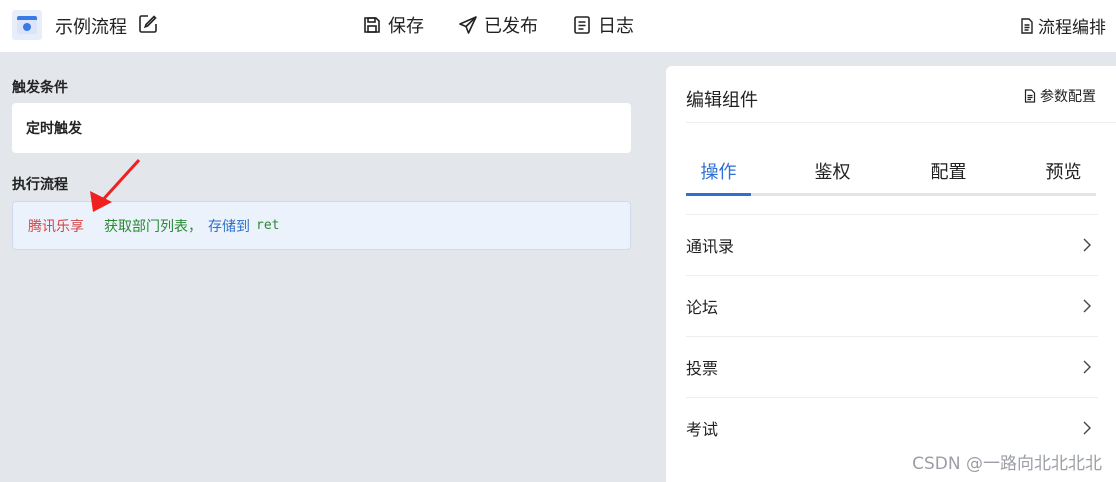 This screenshot has height=482, width=1116. Describe the element at coordinates (718, 194) in the screenshot. I see `active-tab-indicator` at that location.